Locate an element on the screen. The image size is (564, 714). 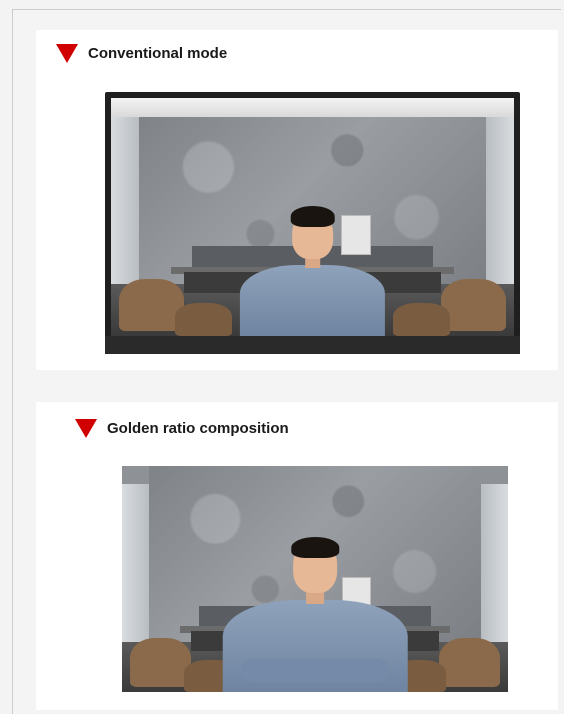
section-title: Golden ratio composition is located at coordinates (198, 428).